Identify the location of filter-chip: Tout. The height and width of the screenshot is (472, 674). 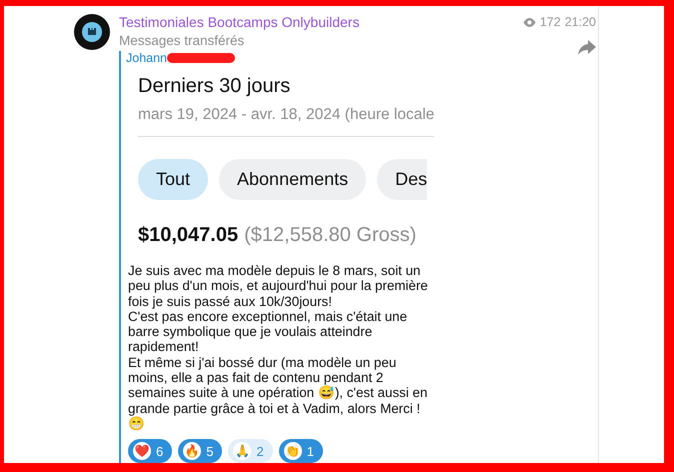
(173, 179).